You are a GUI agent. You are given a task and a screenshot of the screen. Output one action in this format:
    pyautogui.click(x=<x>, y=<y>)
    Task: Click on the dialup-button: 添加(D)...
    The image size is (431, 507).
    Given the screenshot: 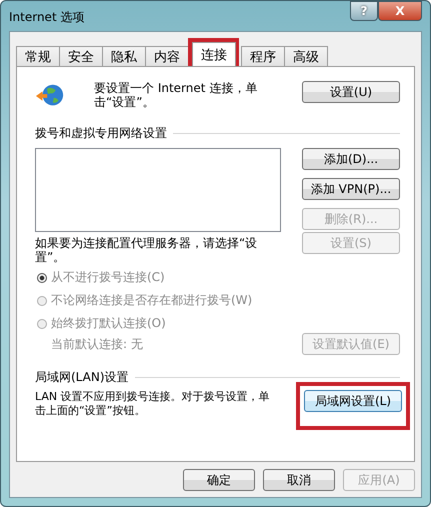 What is the action you would take?
    pyautogui.click(x=351, y=159)
    